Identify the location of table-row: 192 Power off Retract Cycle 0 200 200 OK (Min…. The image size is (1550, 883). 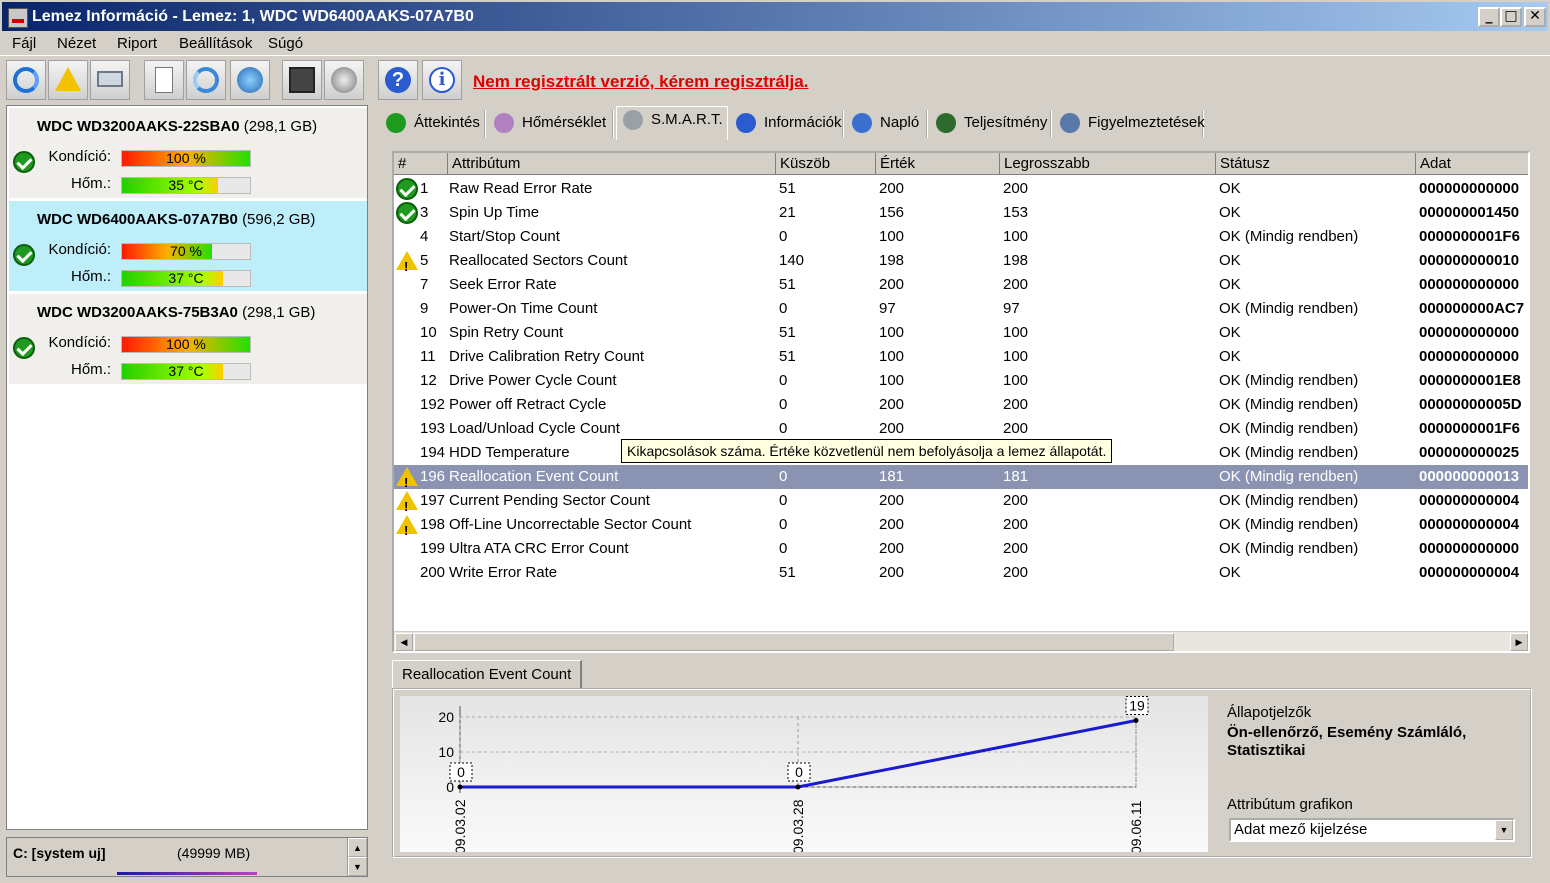
(961, 405).